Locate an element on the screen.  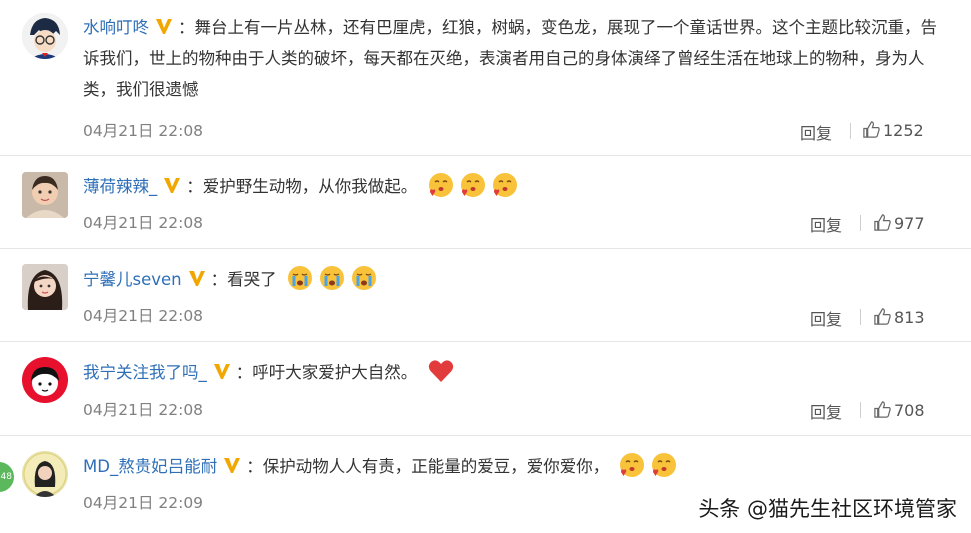
comment-text: ：保护动物人人有责，正能量的爱豆，爱你爱你， is located at coordinates (428, 466).